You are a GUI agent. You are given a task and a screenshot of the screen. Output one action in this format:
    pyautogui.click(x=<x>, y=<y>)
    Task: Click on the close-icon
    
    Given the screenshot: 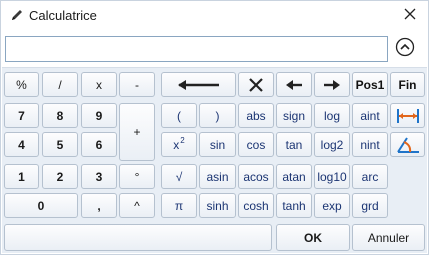 What is the action you would take?
    pyautogui.click(x=410, y=16)
    